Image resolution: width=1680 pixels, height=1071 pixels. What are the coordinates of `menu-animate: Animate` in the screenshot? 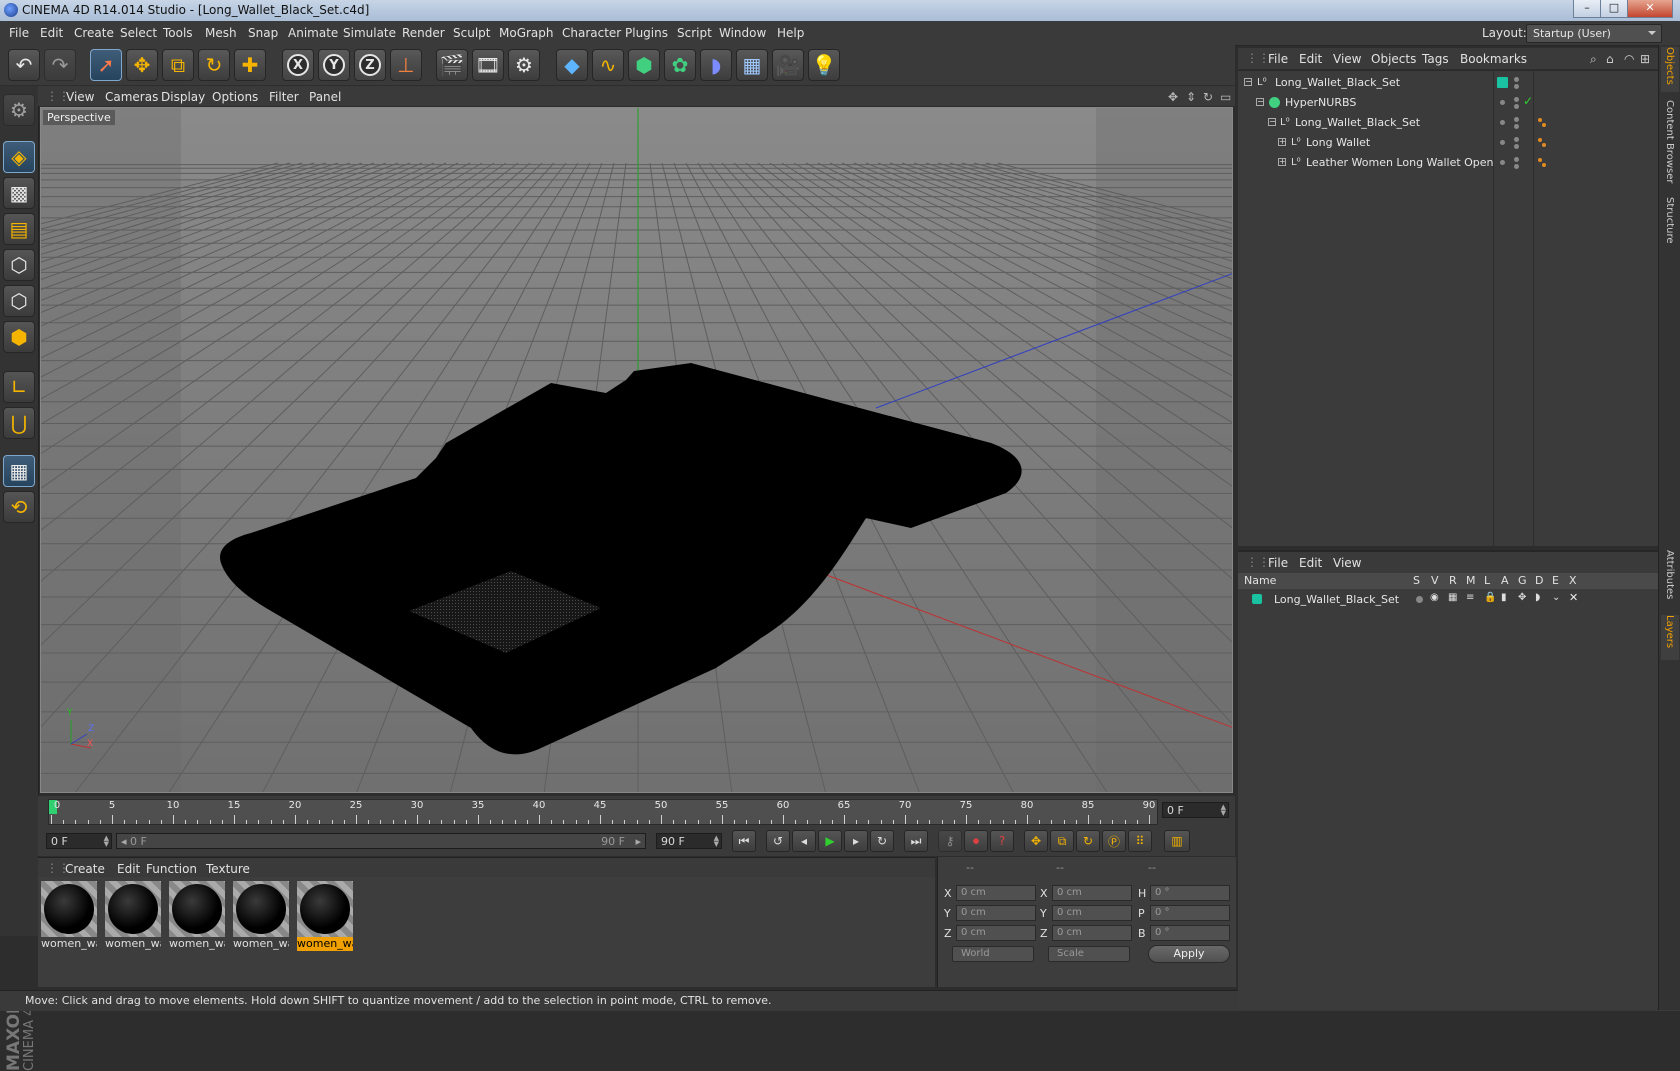 It's located at (313, 33).